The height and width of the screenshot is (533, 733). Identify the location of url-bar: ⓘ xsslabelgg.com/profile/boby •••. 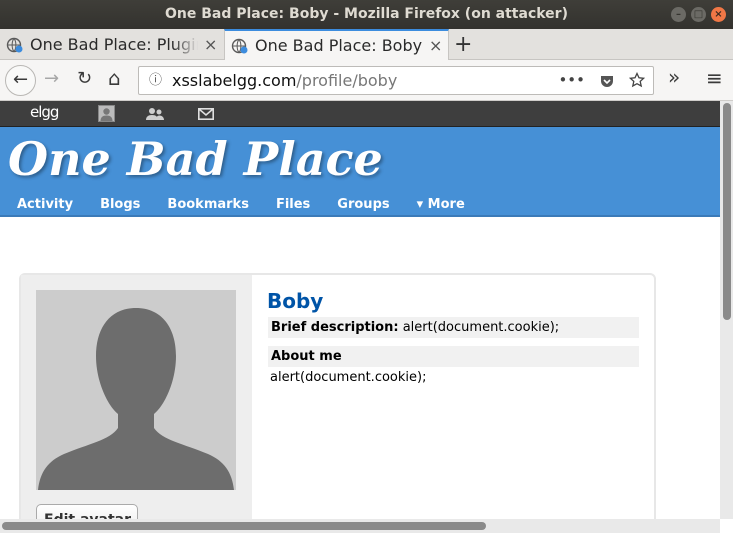
(396, 80).